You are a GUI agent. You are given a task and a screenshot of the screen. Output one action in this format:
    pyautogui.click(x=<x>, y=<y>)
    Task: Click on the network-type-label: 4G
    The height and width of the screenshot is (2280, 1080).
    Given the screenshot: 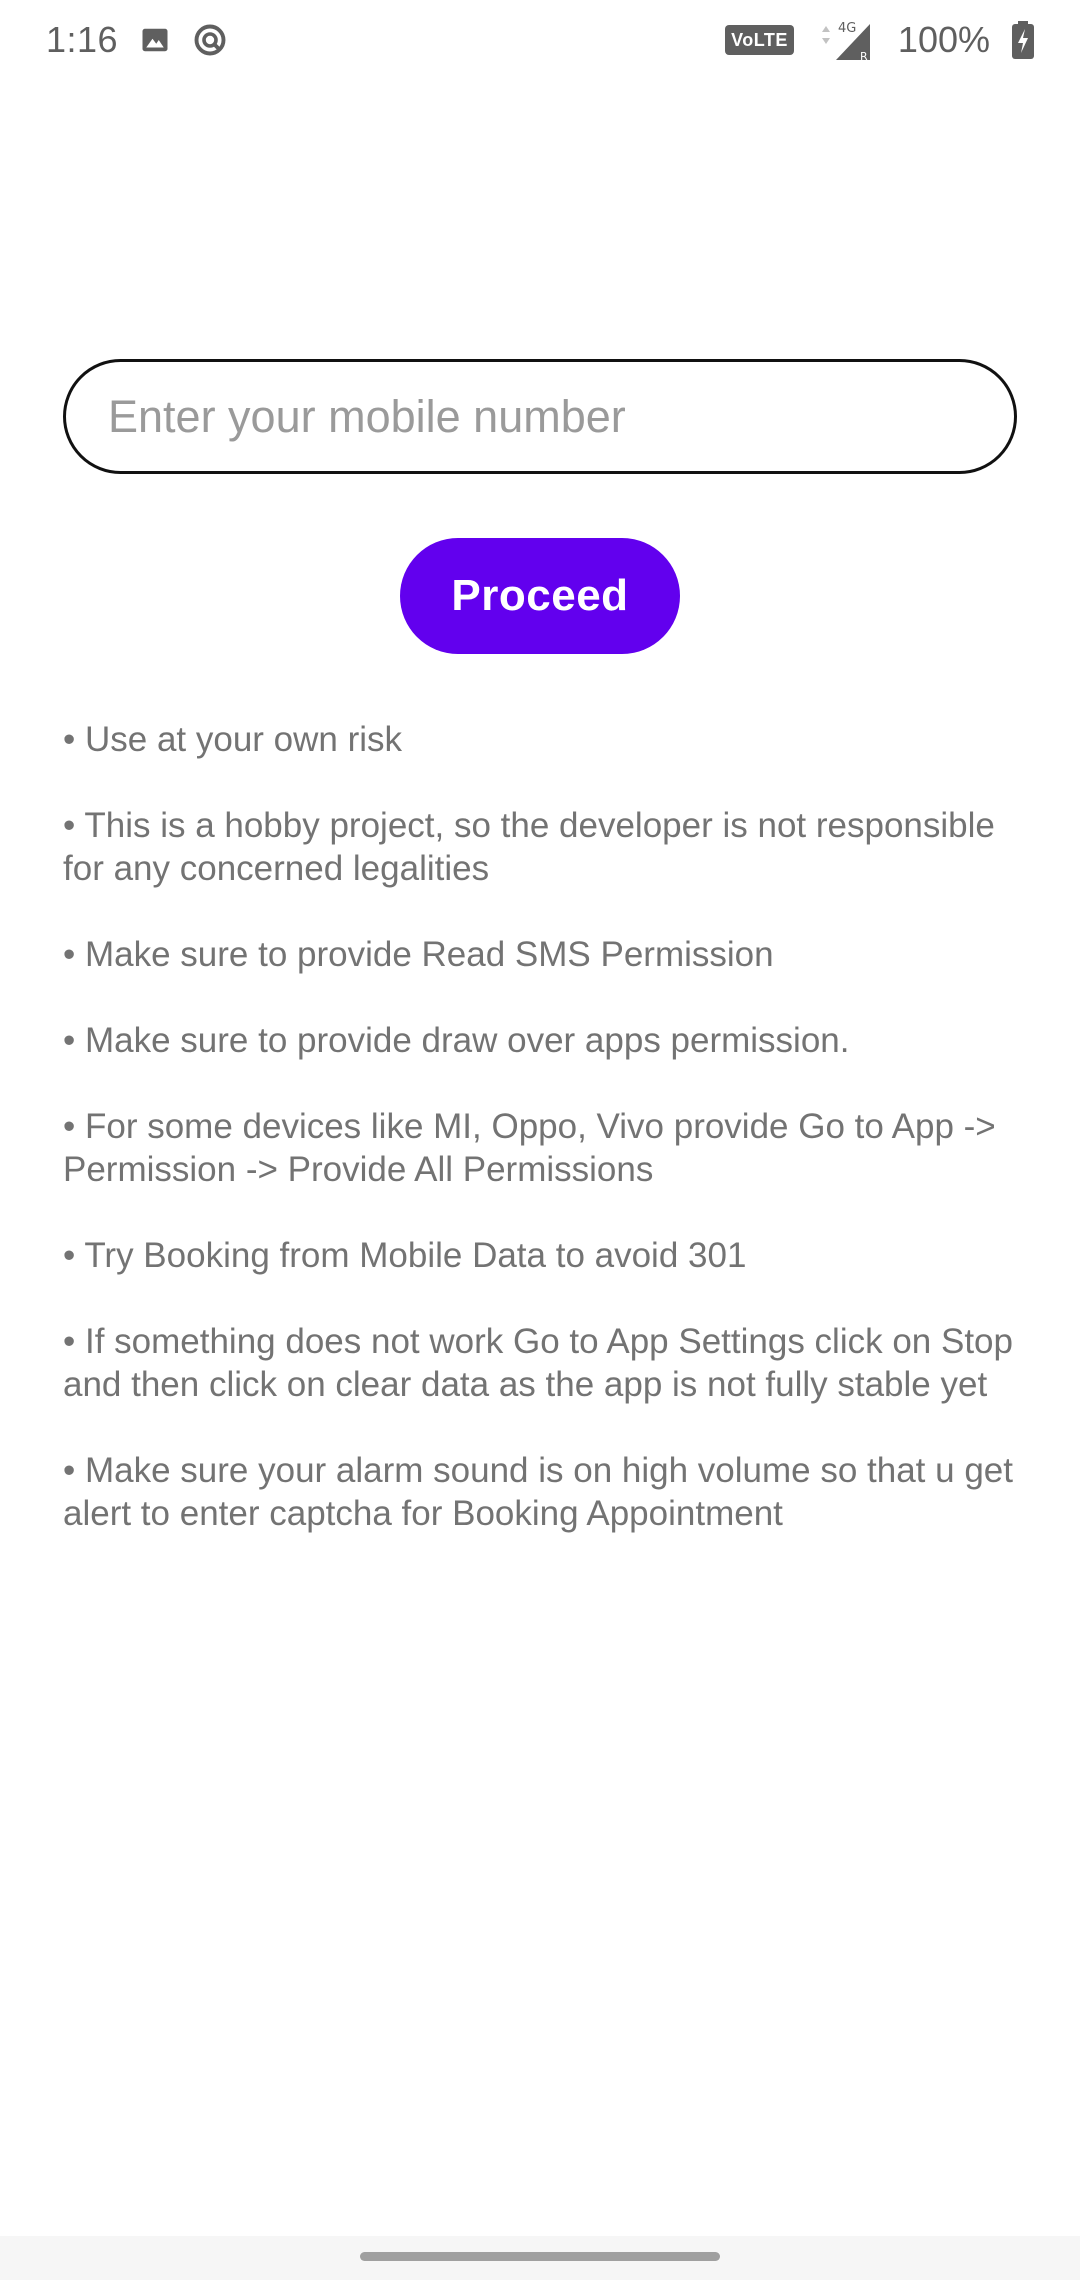 What is the action you would take?
    pyautogui.click(x=847, y=28)
    